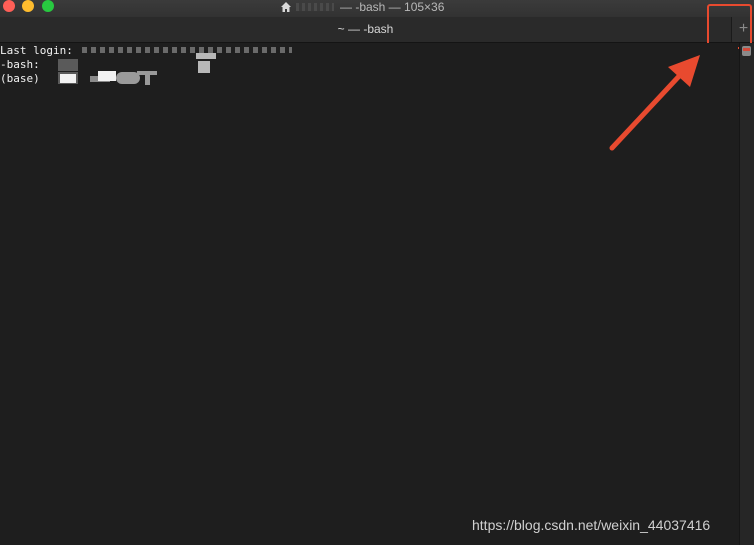 The height and width of the screenshot is (545, 754). Describe the element at coordinates (392, 7) in the screenshot. I see `window-title-text: — -bash — 105×36` at that location.